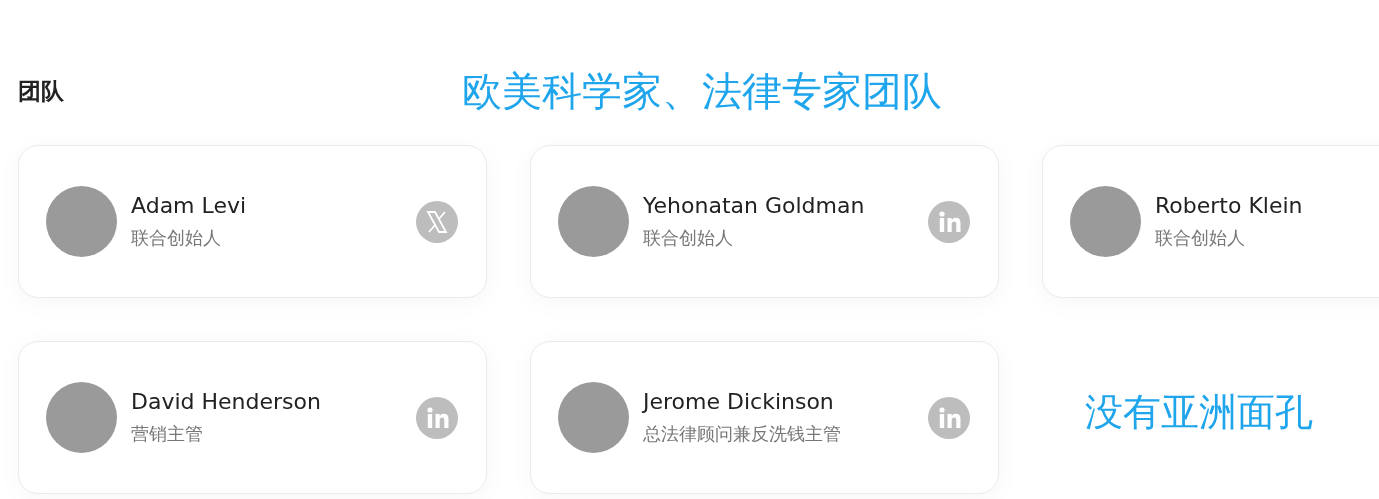 Image resolution: width=1379 pixels, height=499 pixels. Describe the element at coordinates (189, 205) in the screenshot. I see `member-name: Adam Levi` at that location.